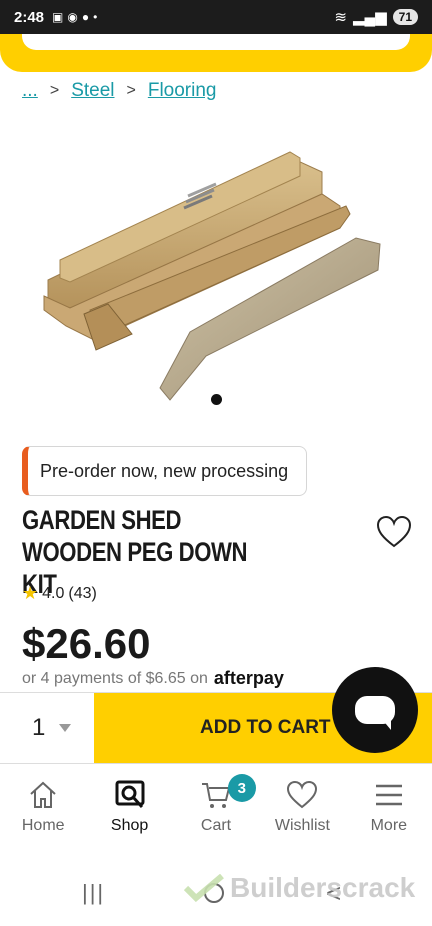 The height and width of the screenshot is (926, 432). What do you see at coordinates (119, 91) in the screenshot?
I see `breadcrumb: ... > Steel > Flooring` at bounding box center [119, 91].